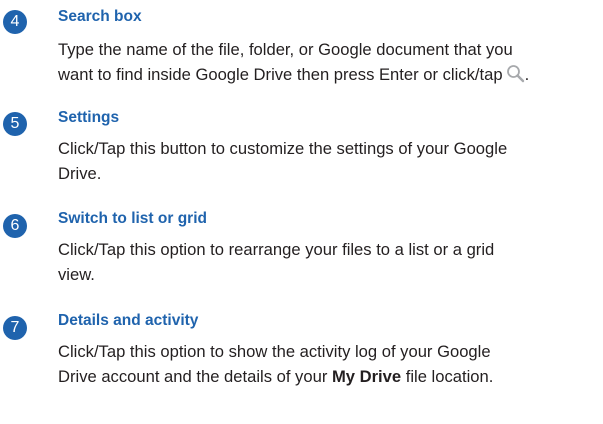 The height and width of the screenshot is (424, 603). I want to click on step-number-badge: 7, so click(15, 328).